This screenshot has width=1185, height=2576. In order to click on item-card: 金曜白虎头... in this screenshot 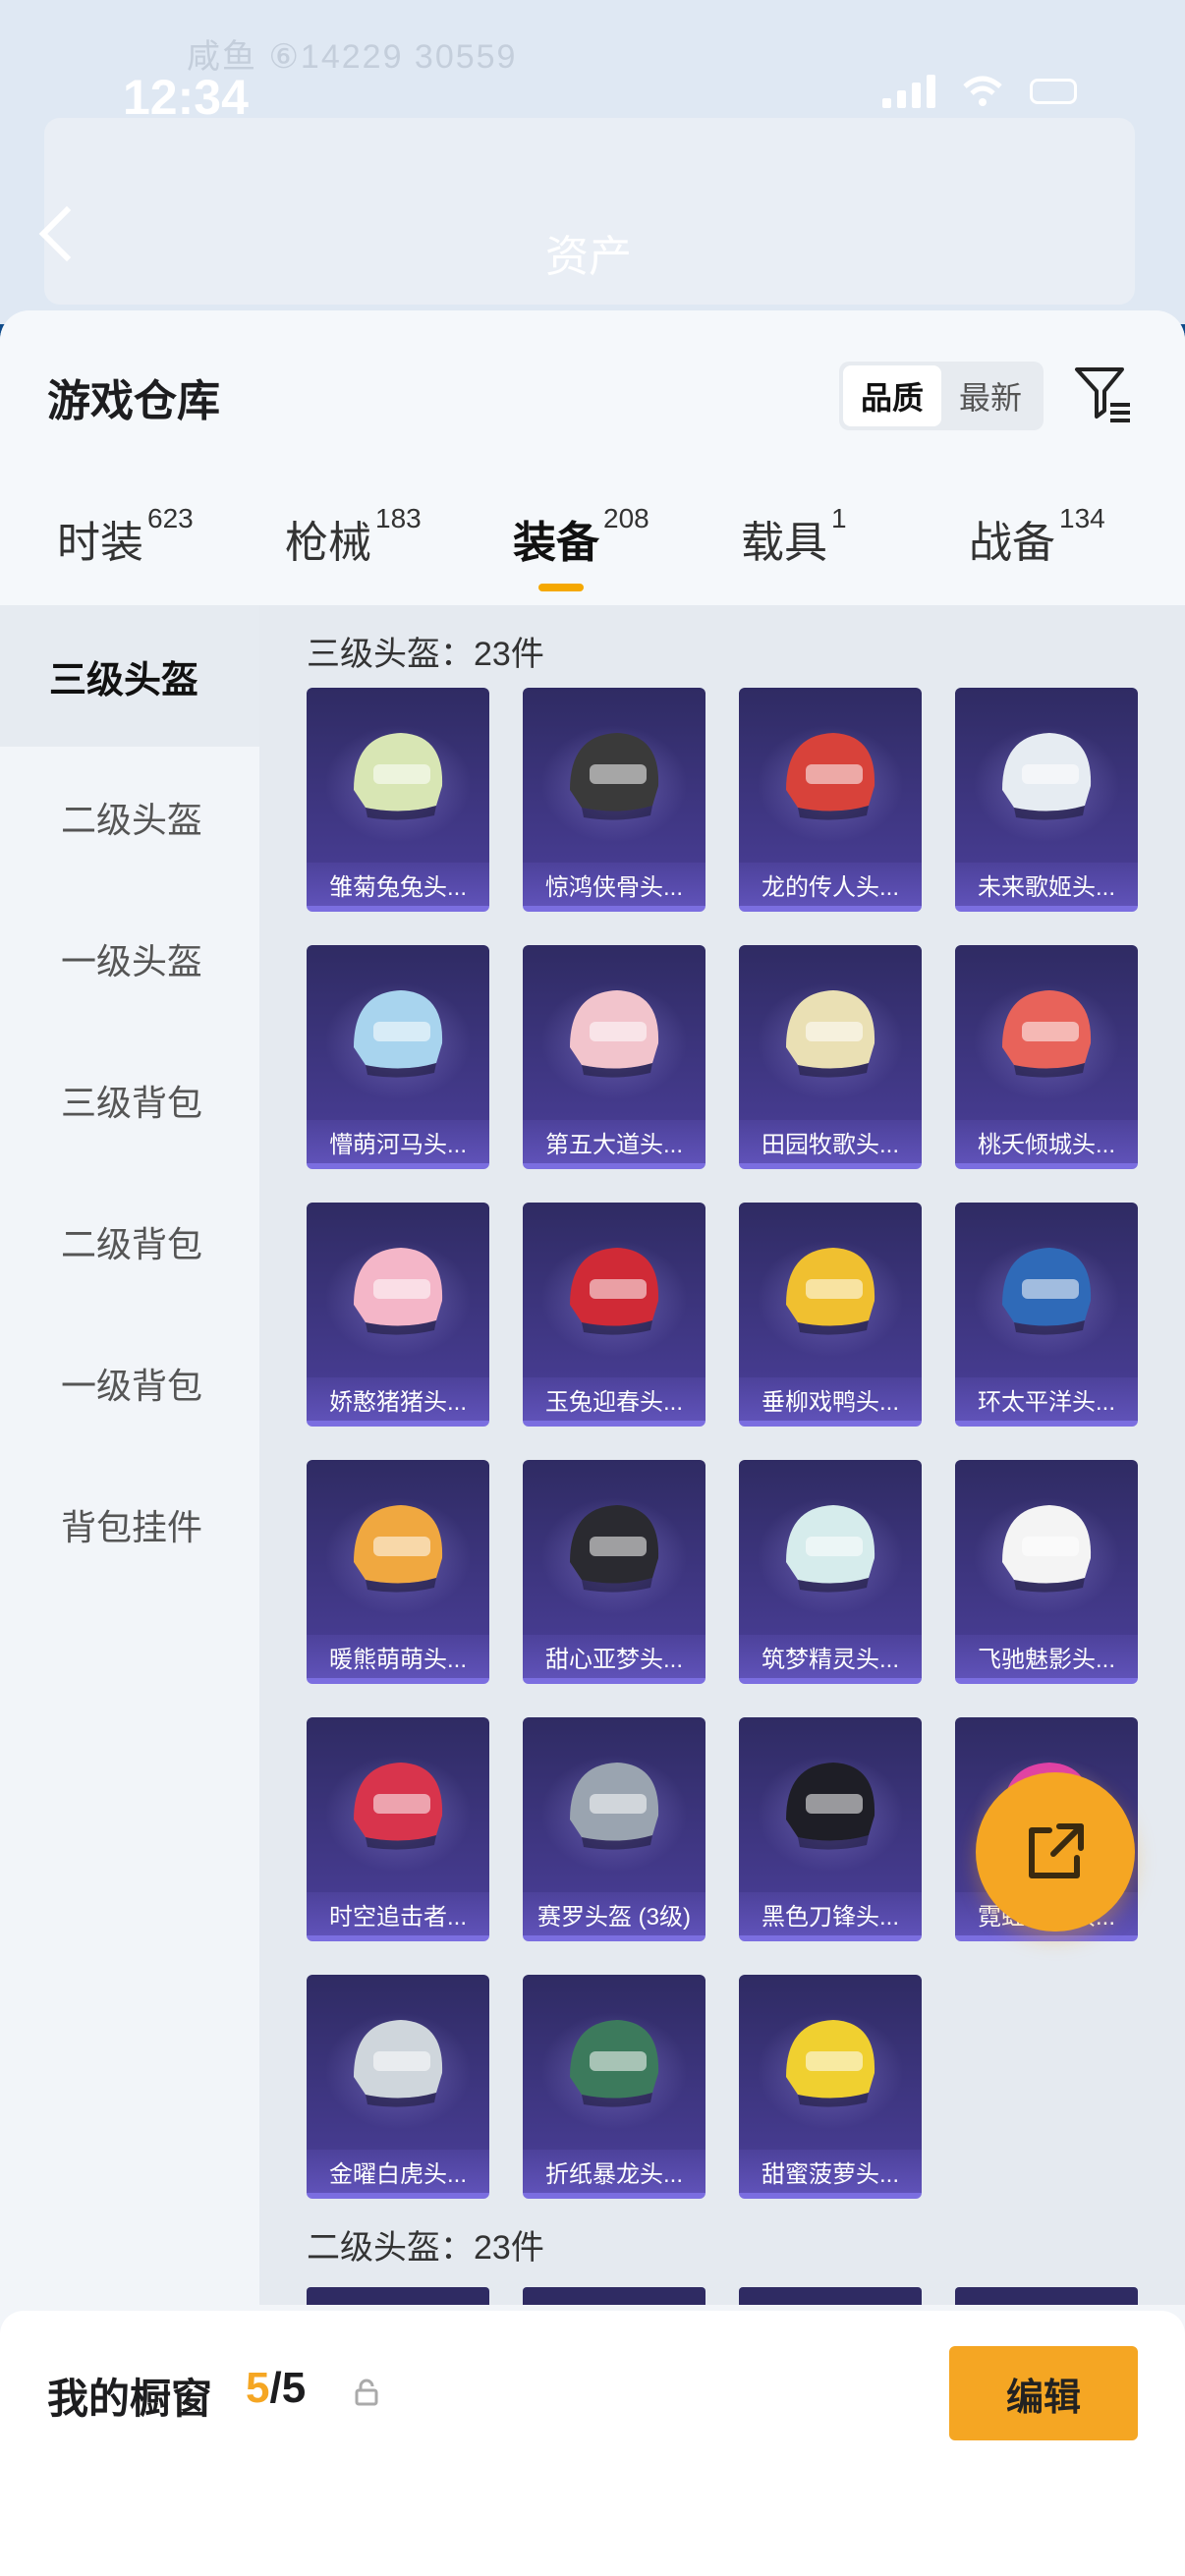, I will do `click(398, 2087)`.